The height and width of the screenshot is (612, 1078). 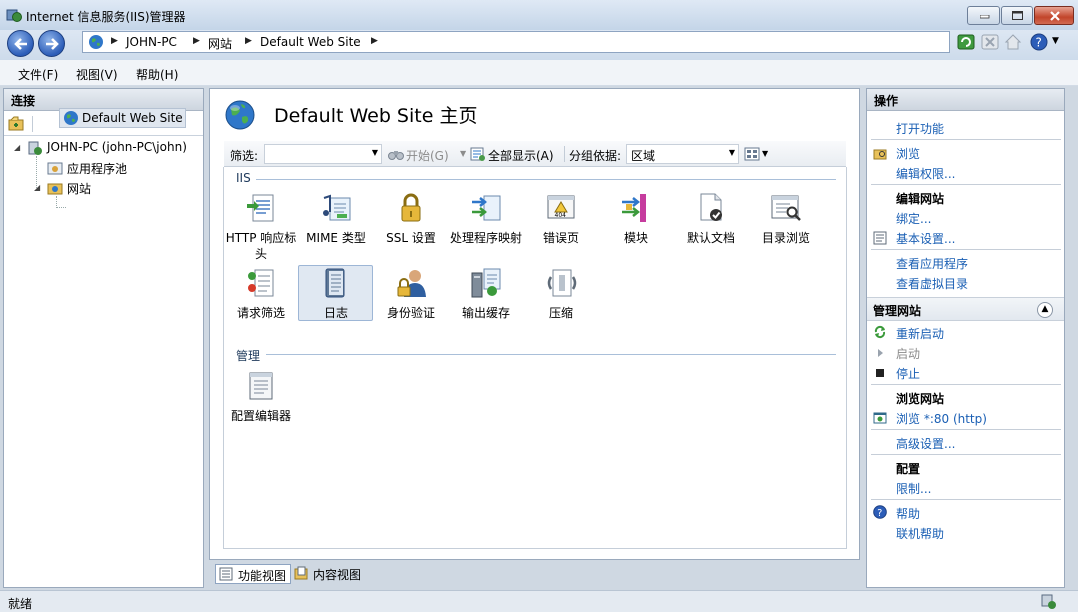 What do you see at coordinates (79, 188) in the screenshot?
I see `tree-item-sites: 网站` at bounding box center [79, 188].